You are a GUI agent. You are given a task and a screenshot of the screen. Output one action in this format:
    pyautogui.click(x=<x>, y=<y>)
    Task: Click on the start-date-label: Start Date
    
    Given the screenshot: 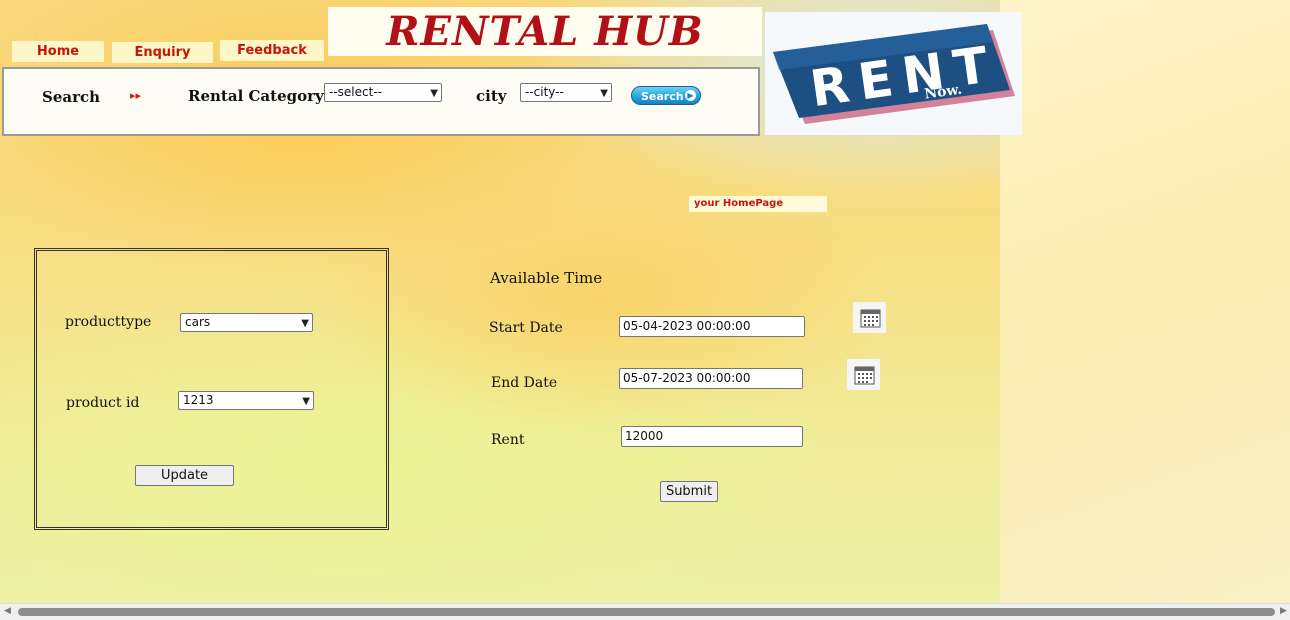 What is the action you would take?
    pyautogui.click(x=526, y=328)
    